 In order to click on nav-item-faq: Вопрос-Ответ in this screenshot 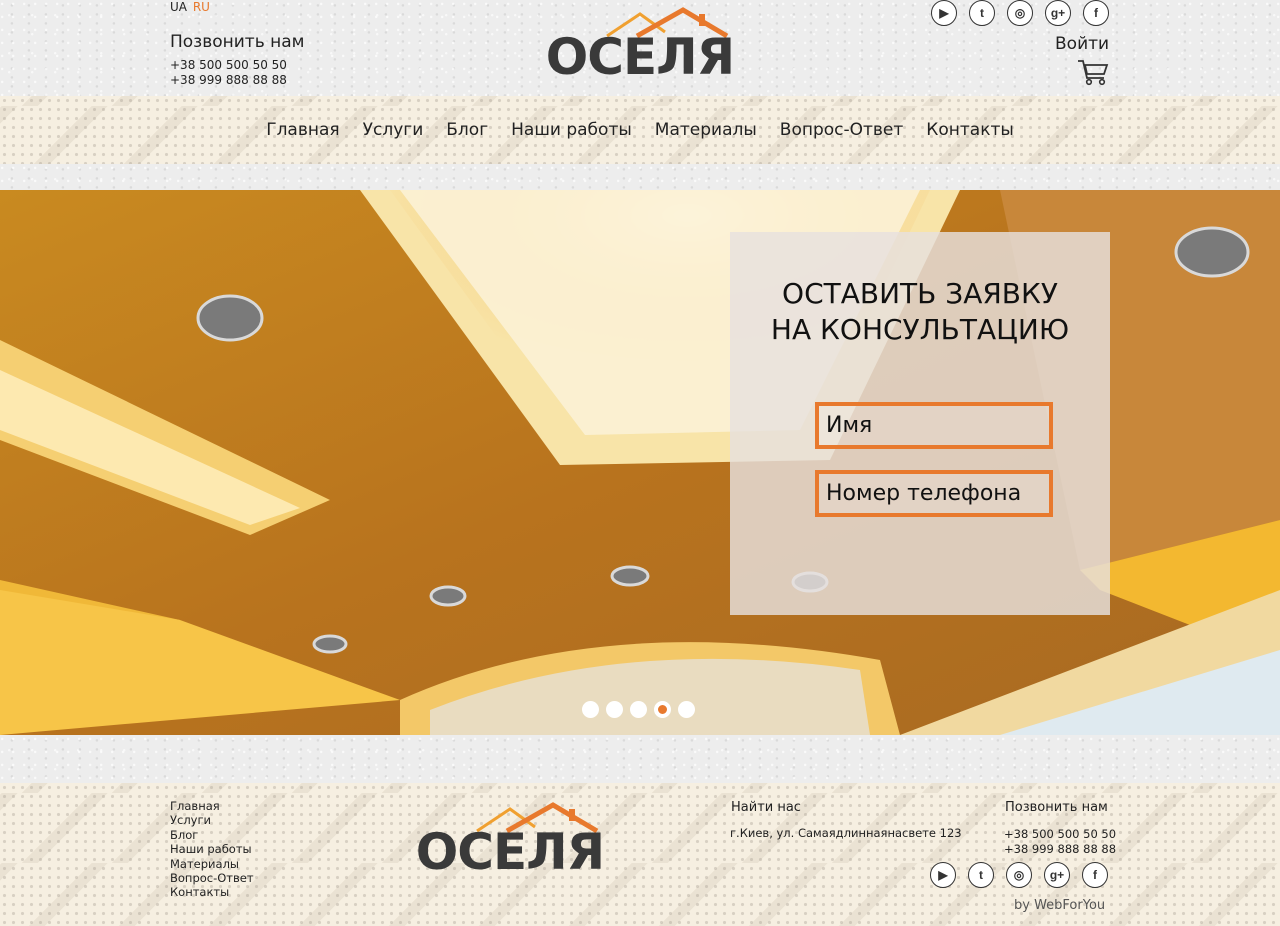, I will do `click(842, 130)`.